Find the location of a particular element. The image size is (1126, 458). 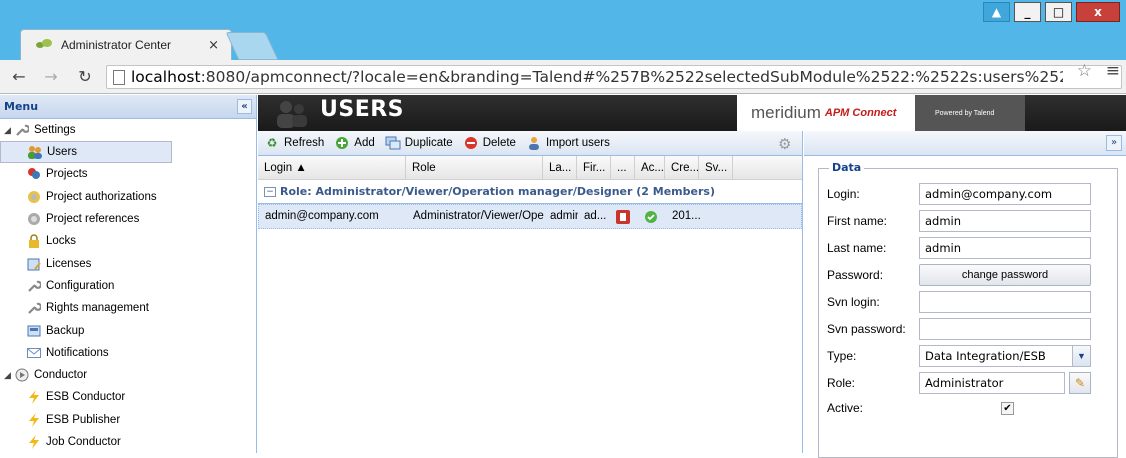

browser-menu-icon: ≡ is located at coordinates (1113, 71).